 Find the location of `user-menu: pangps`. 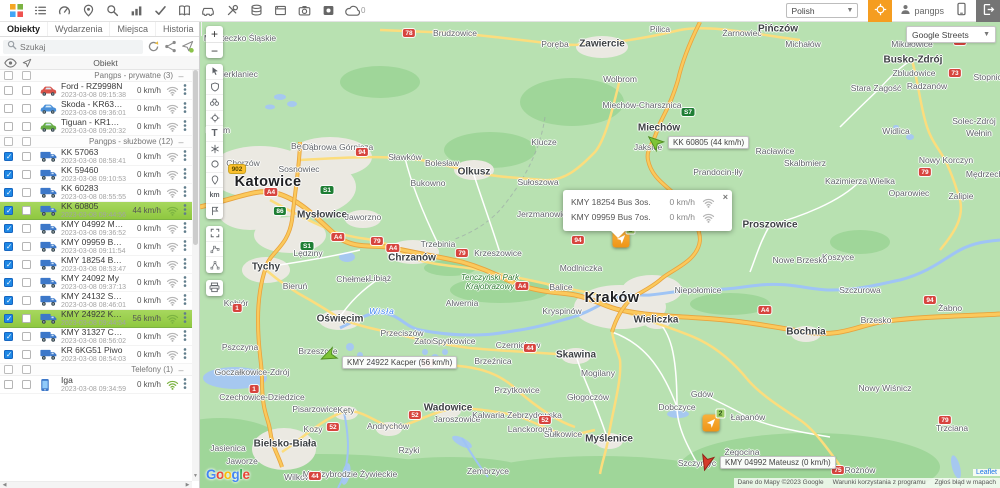

user-menu: pangps is located at coordinates (922, 10).